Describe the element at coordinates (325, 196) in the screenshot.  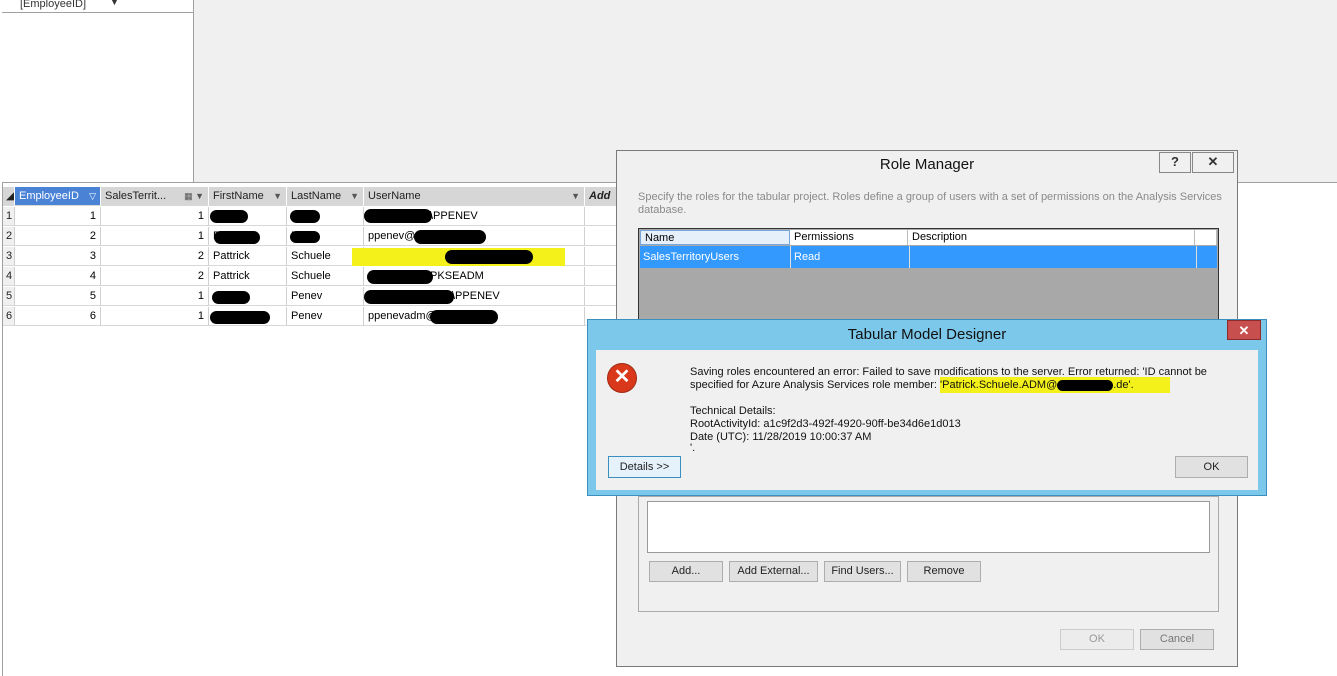
I see `column-header-lastname: LastName ▼` at that location.